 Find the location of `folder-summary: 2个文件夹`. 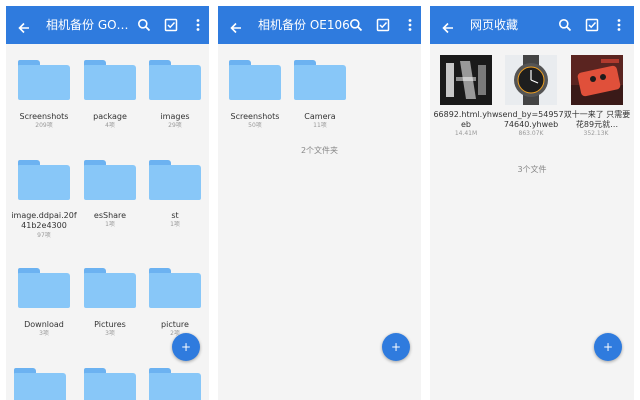

folder-summary: 2个文件夹 is located at coordinates (319, 150).